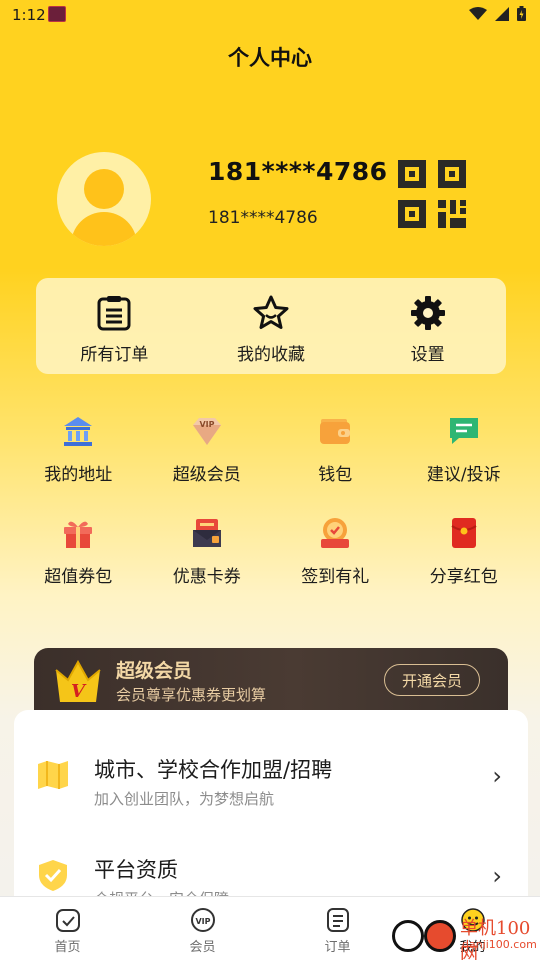 Image resolution: width=540 pixels, height=960 pixels. I want to click on my-address-label: 我的地址, so click(78, 475).